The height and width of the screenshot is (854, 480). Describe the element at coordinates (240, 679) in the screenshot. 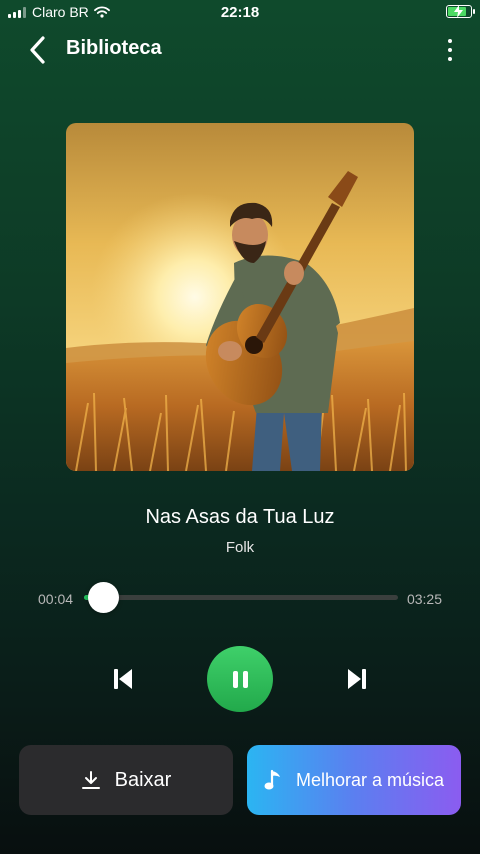

I see `pause-button` at that location.